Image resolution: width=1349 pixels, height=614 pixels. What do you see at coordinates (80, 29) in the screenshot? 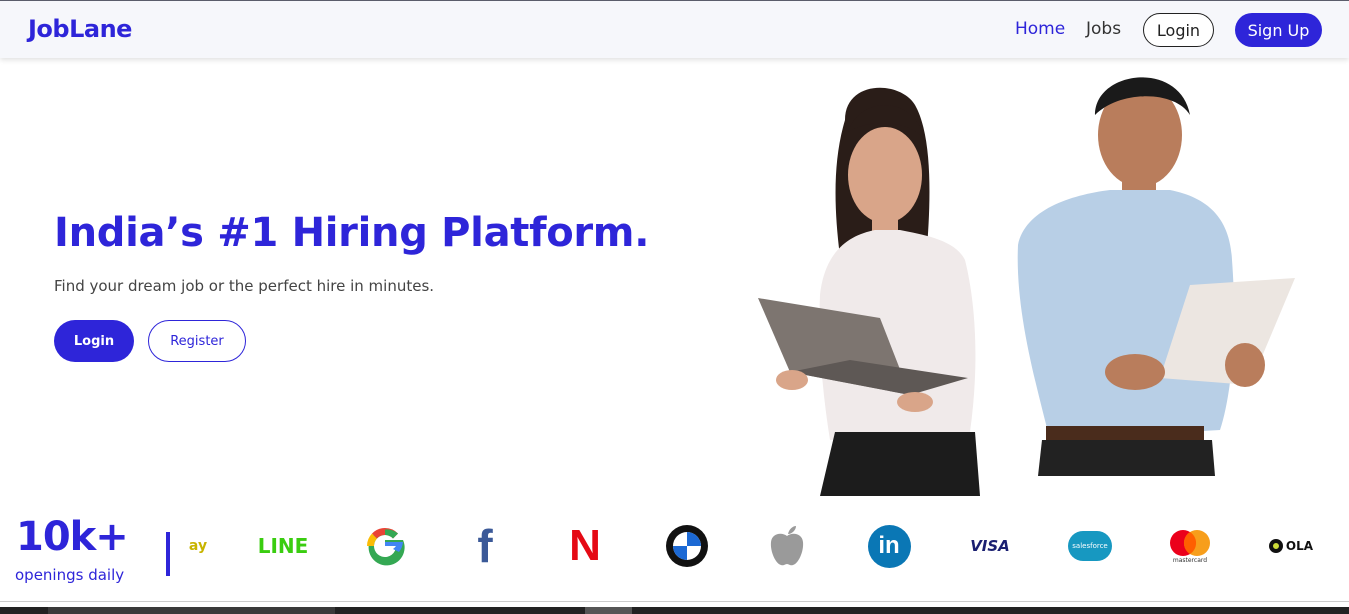
I see `brand-logo: JobLane` at bounding box center [80, 29].